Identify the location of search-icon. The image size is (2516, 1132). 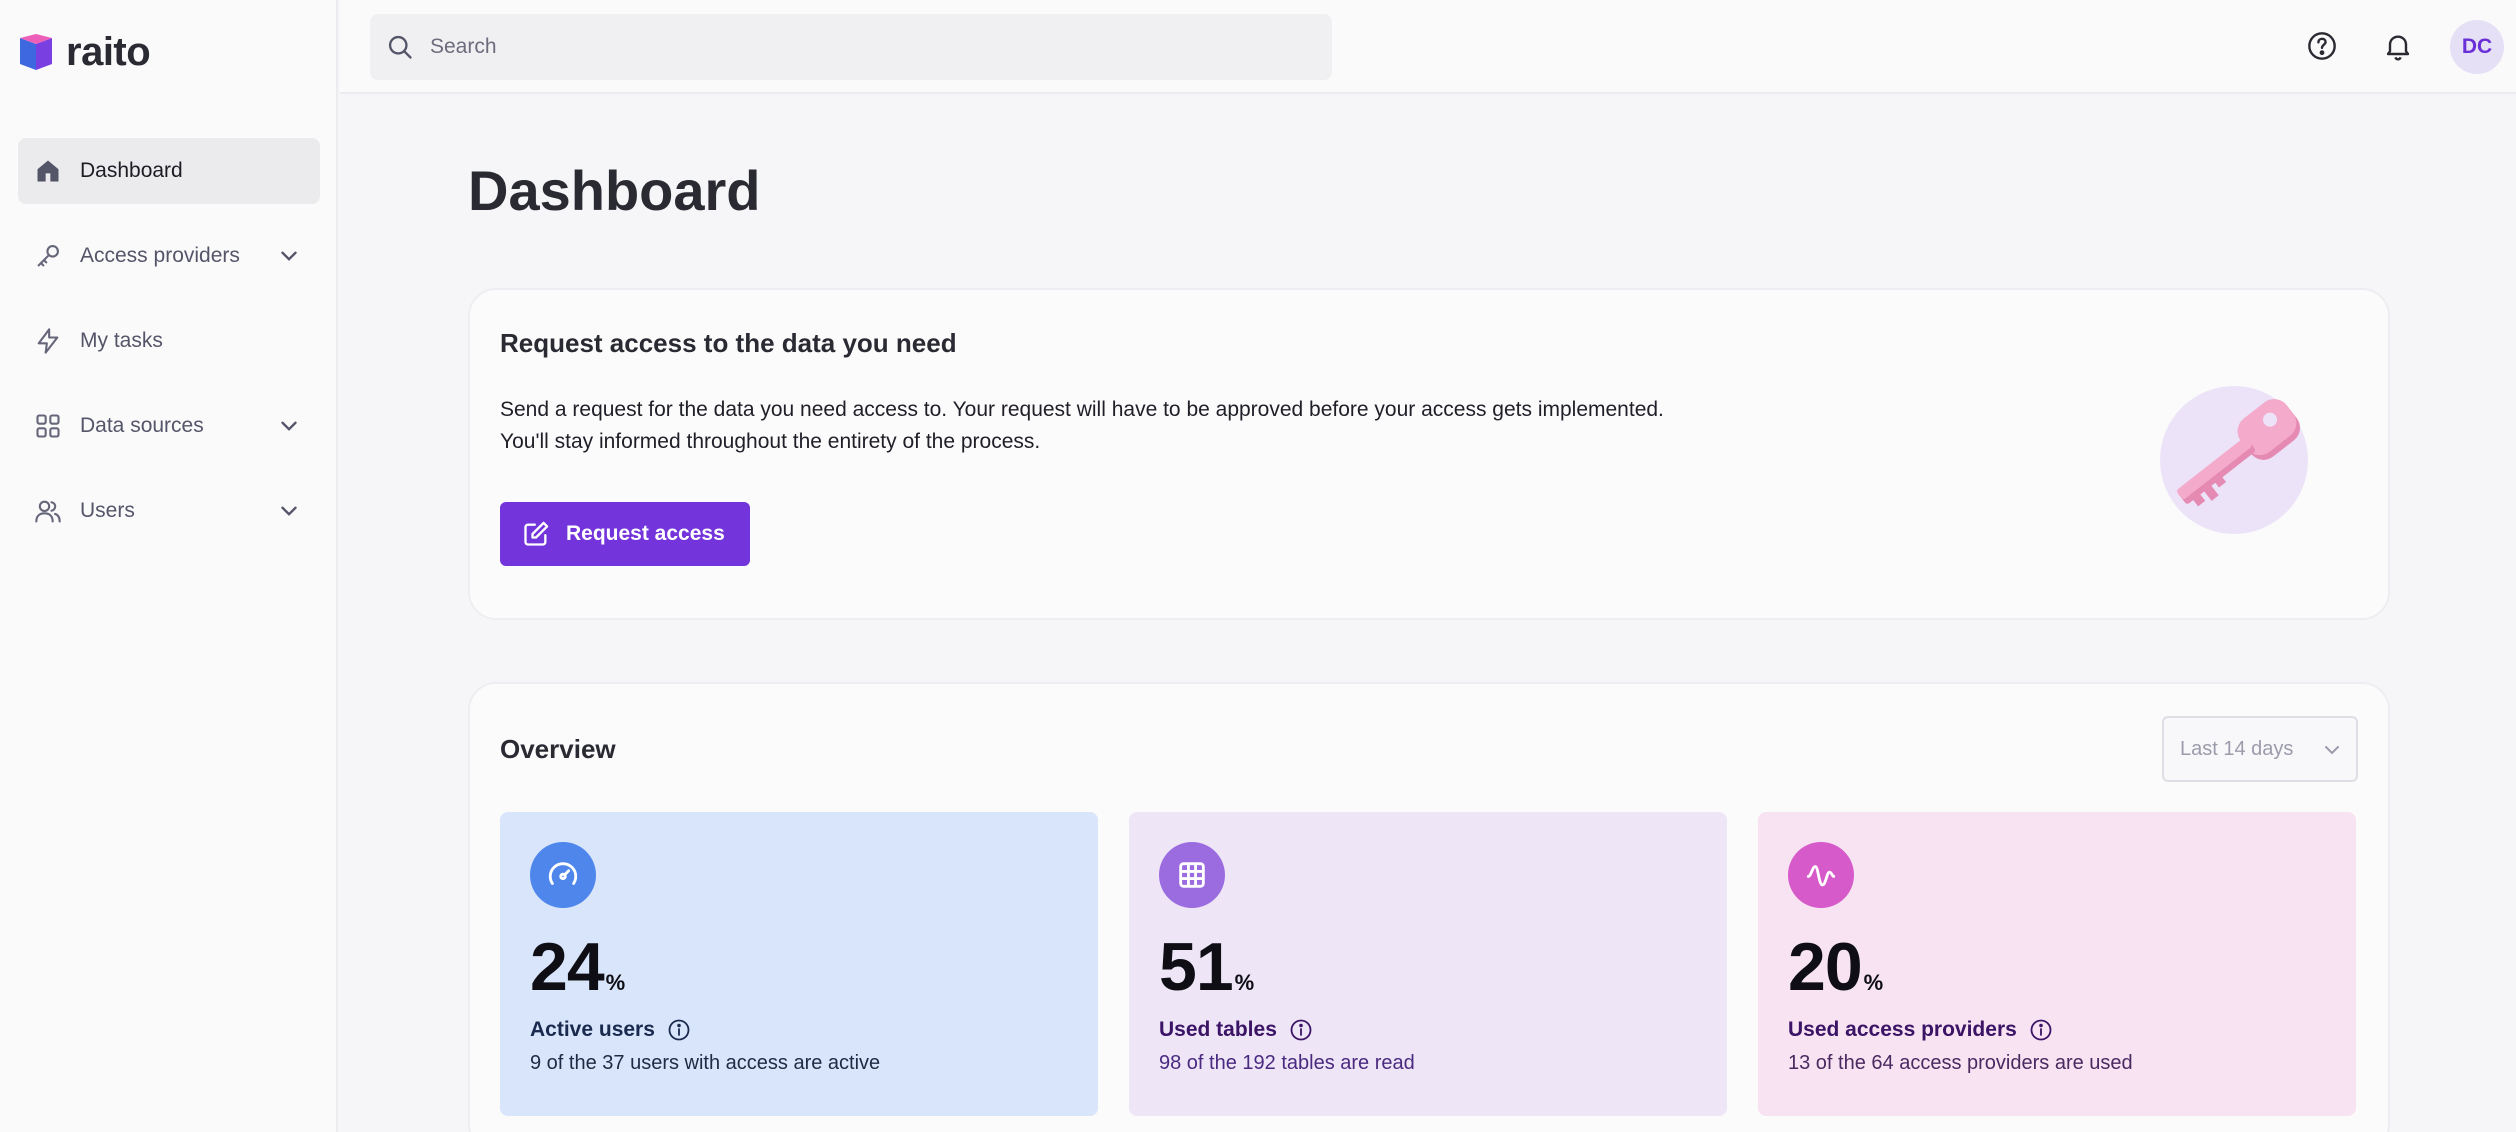
(400, 47).